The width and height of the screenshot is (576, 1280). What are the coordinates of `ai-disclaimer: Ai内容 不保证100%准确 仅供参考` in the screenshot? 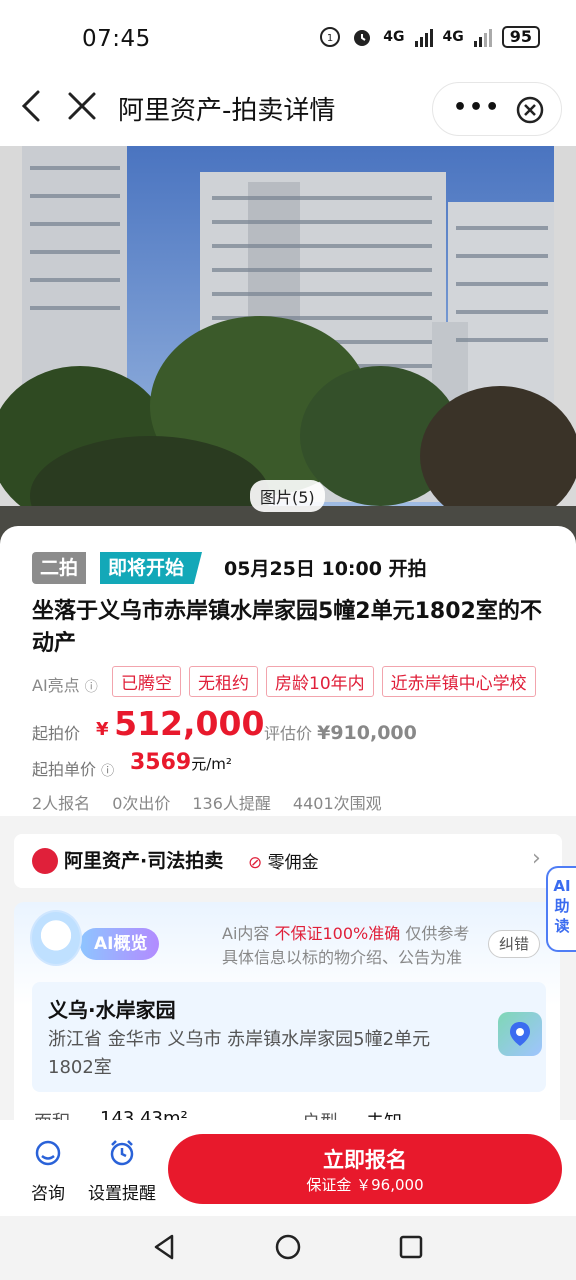 It's located at (345, 932).